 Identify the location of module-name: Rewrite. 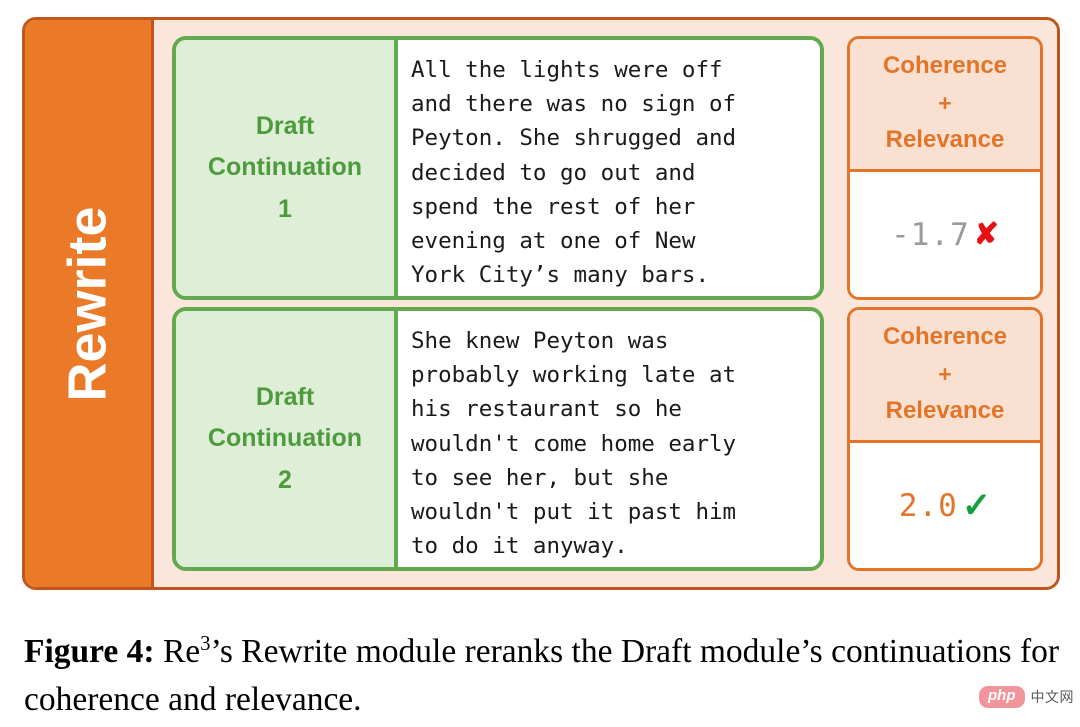
(88, 303).